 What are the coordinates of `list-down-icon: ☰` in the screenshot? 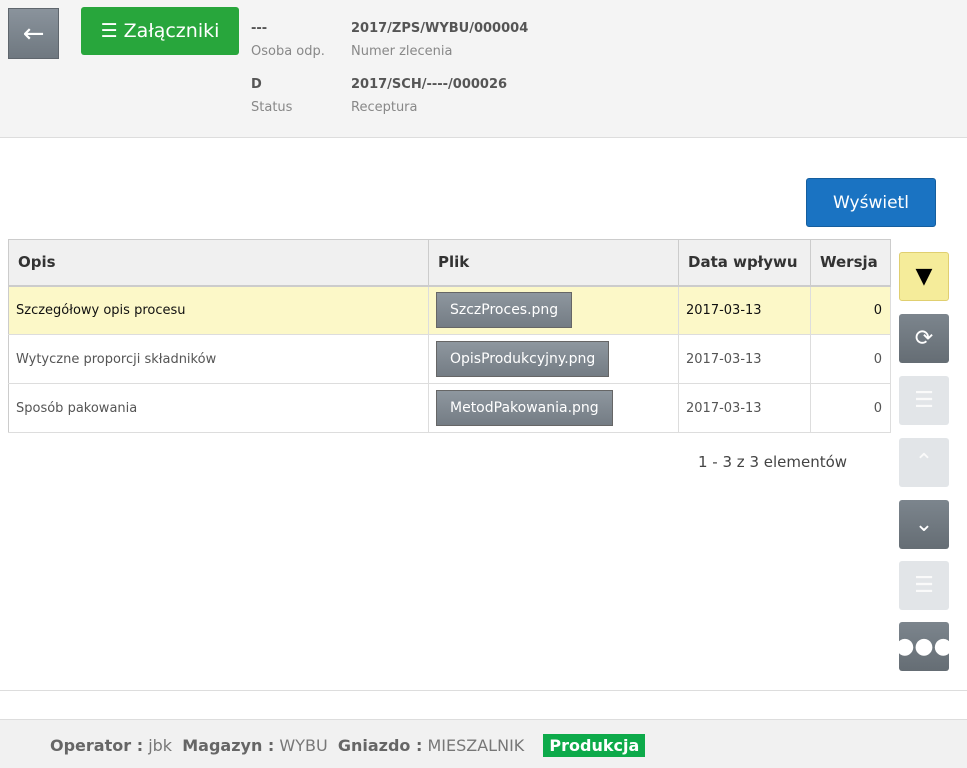 It's located at (924, 585).